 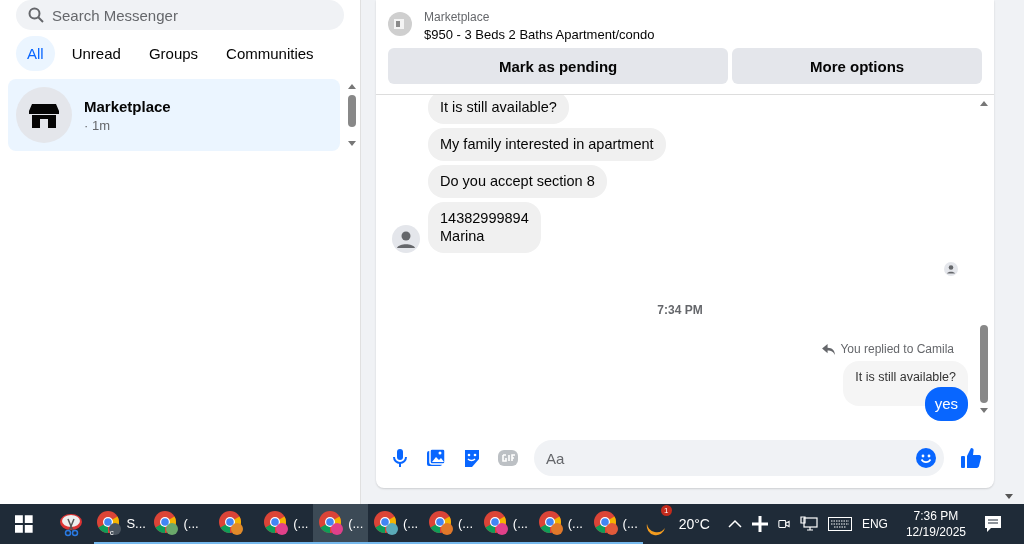 What do you see at coordinates (517, 181) in the screenshot?
I see `message-bubble: Do you accept section 8` at bounding box center [517, 181].